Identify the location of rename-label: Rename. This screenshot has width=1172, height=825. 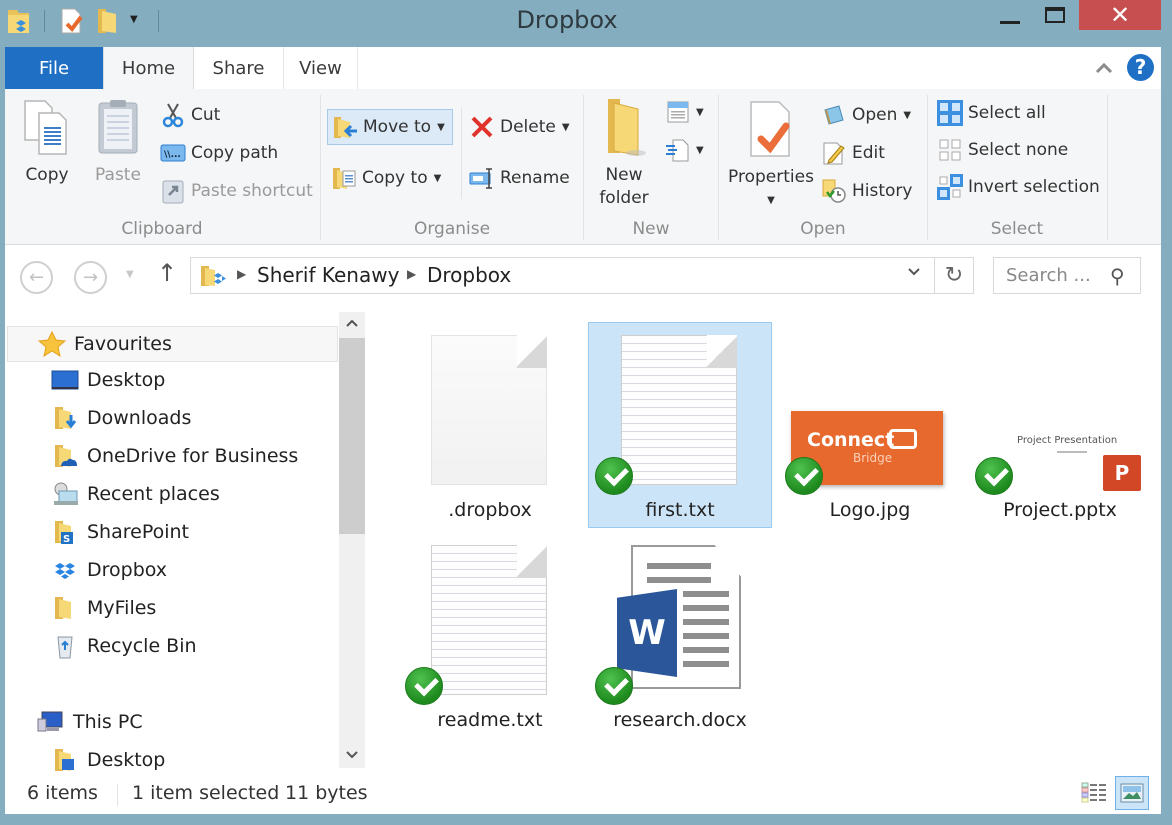
(535, 178).